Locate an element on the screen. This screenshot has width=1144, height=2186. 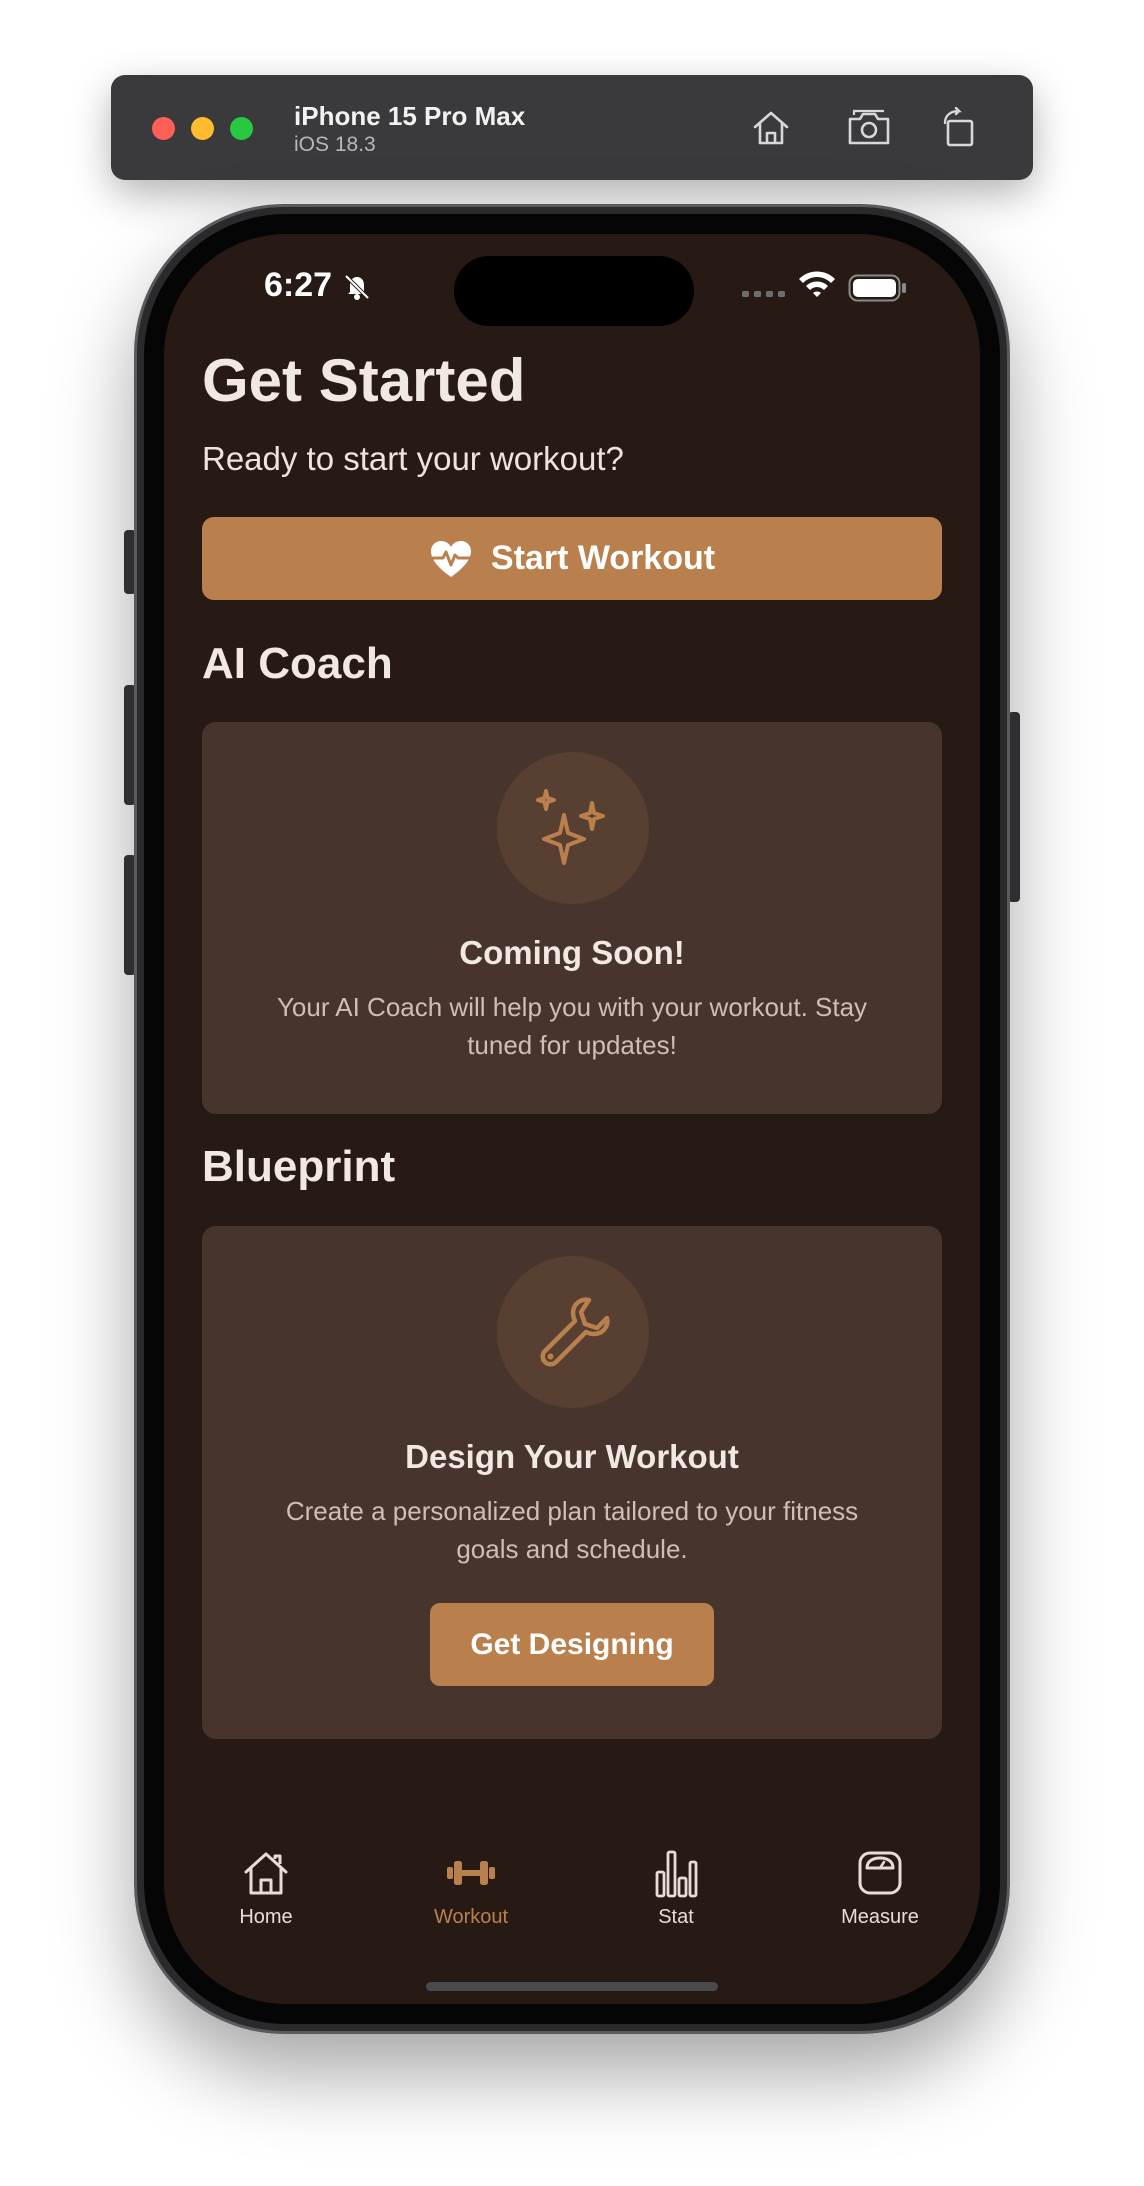
ai-coach-icon-circle is located at coordinates (573, 828).